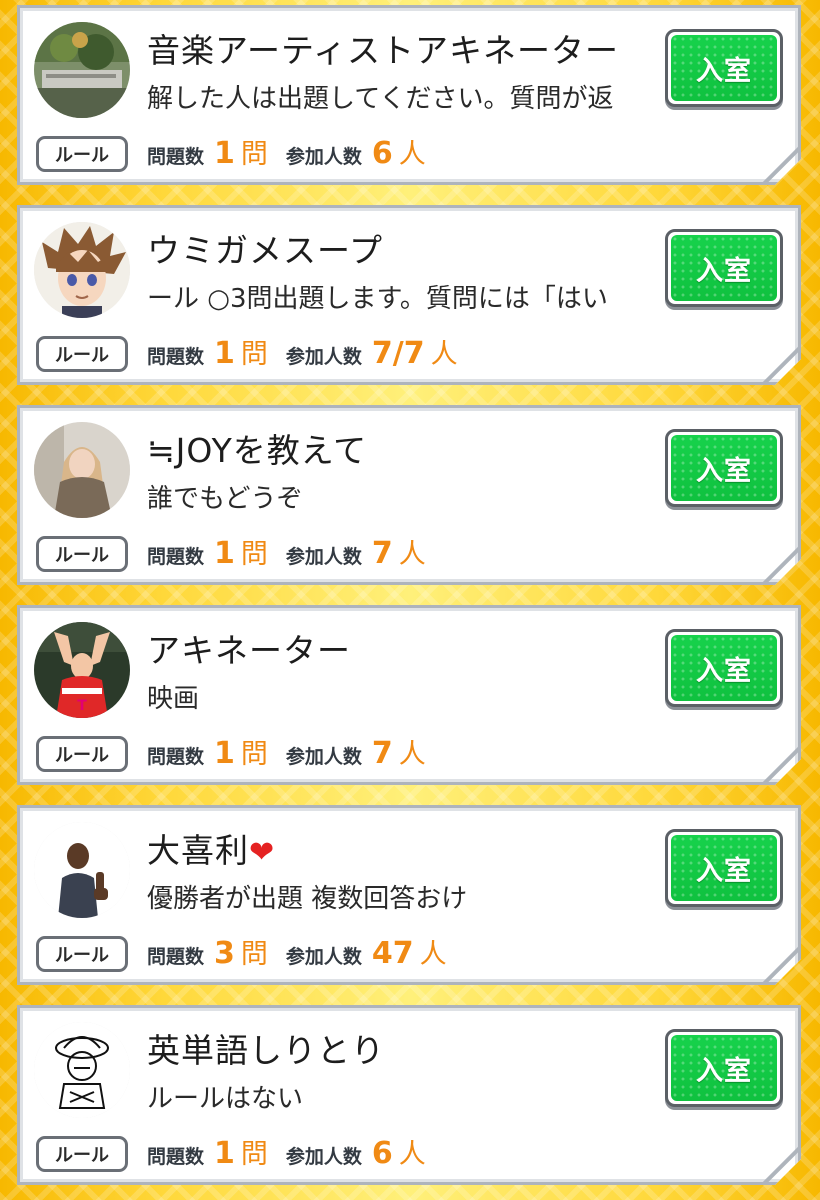 The image size is (820, 1200). I want to click on room-title-text: 大喜利, so click(198, 850).